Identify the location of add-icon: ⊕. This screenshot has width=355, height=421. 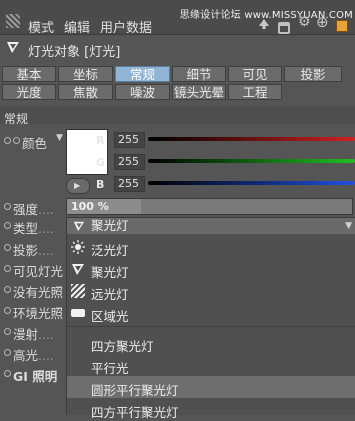
(322, 22).